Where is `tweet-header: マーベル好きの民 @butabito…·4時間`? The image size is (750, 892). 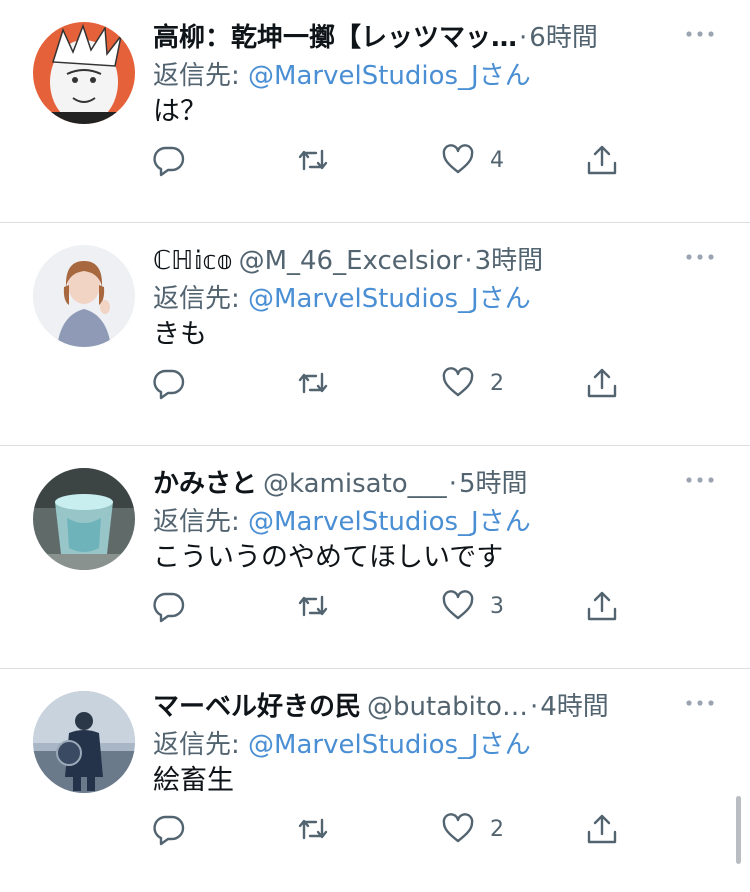 tweet-header: マーベル好きの民 @butabito…·4時間 is located at coordinates (413, 707).